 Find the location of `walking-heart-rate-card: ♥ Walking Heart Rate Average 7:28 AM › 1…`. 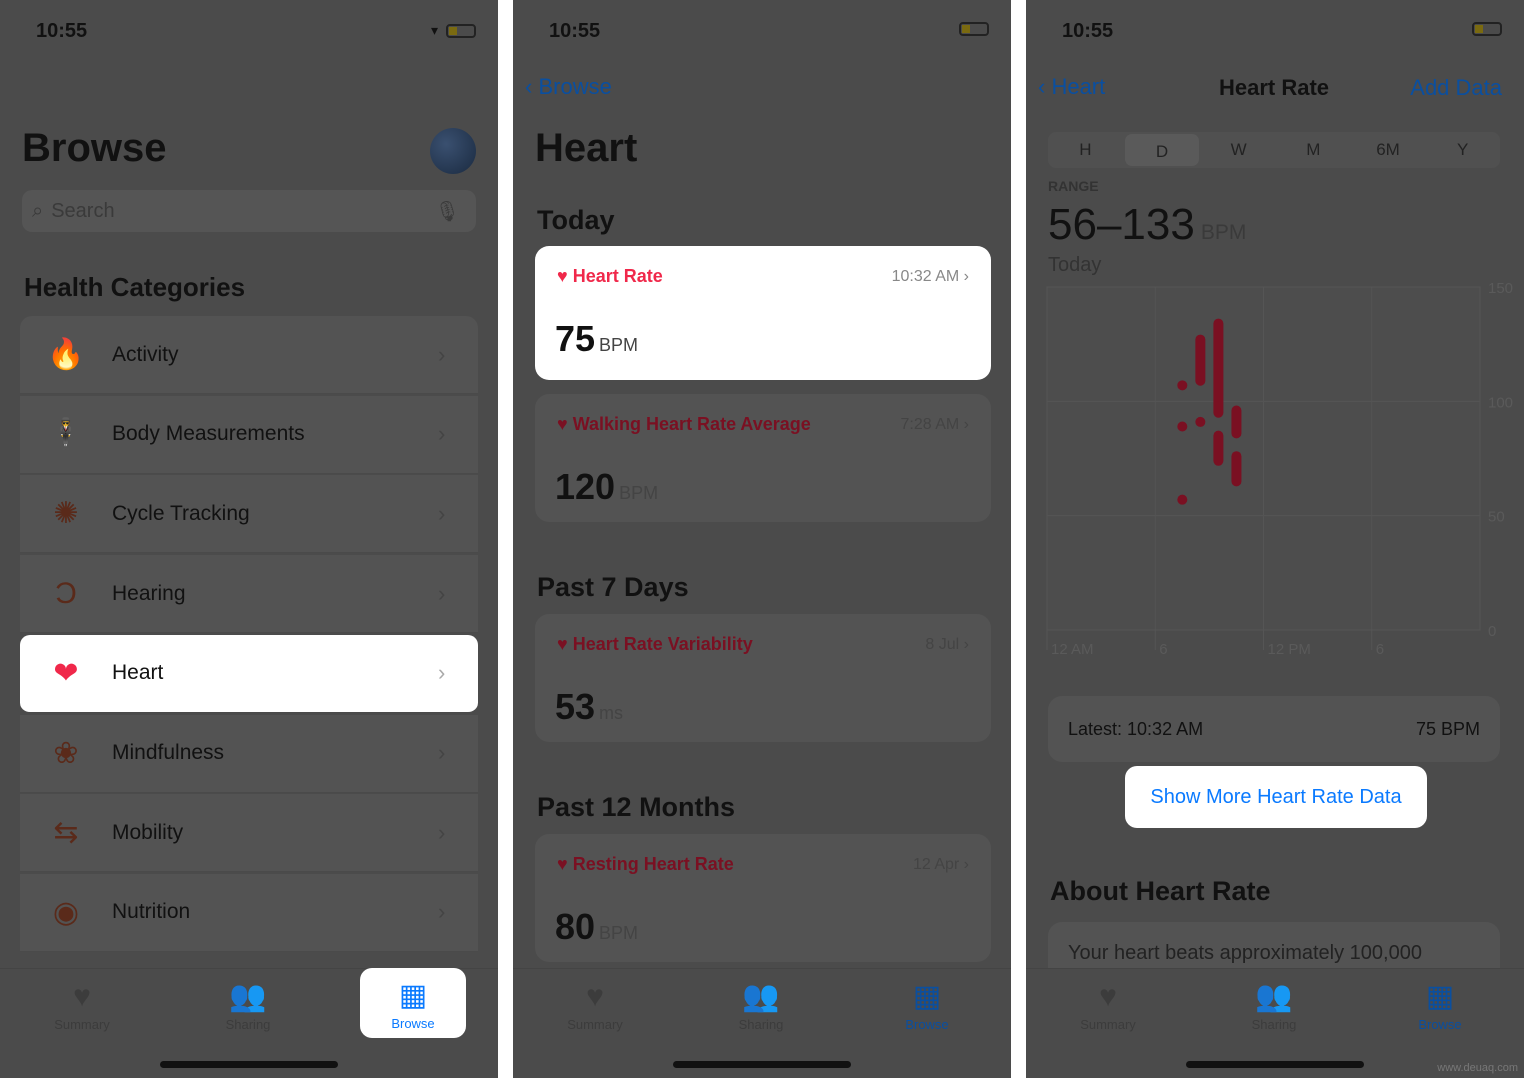

walking-heart-rate-card: ♥ Walking Heart Rate Average 7:28 AM › 1… is located at coordinates (763, 458).